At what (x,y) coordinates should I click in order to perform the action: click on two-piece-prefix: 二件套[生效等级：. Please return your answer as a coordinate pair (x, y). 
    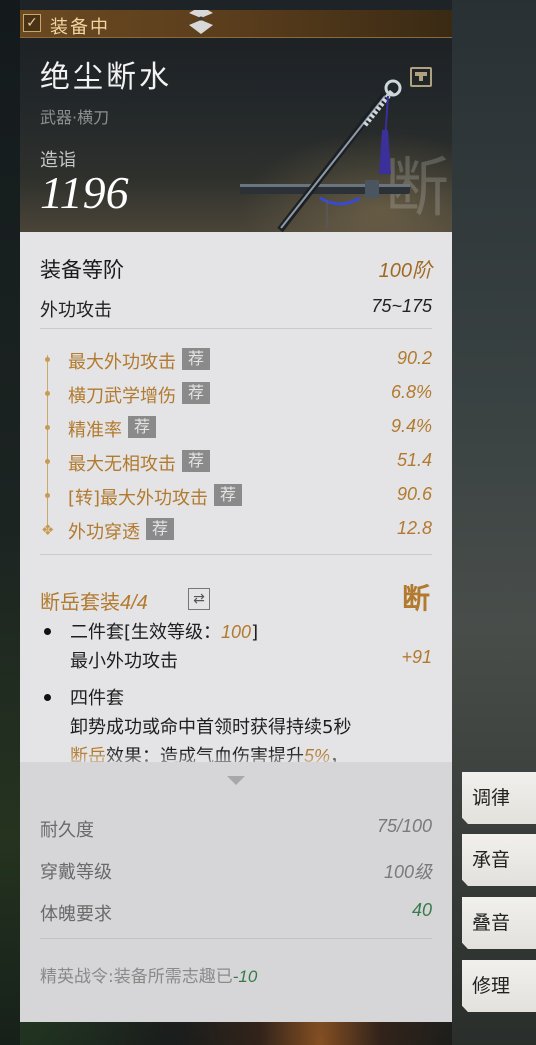
    Looking at the image, I should click on (146, 632).